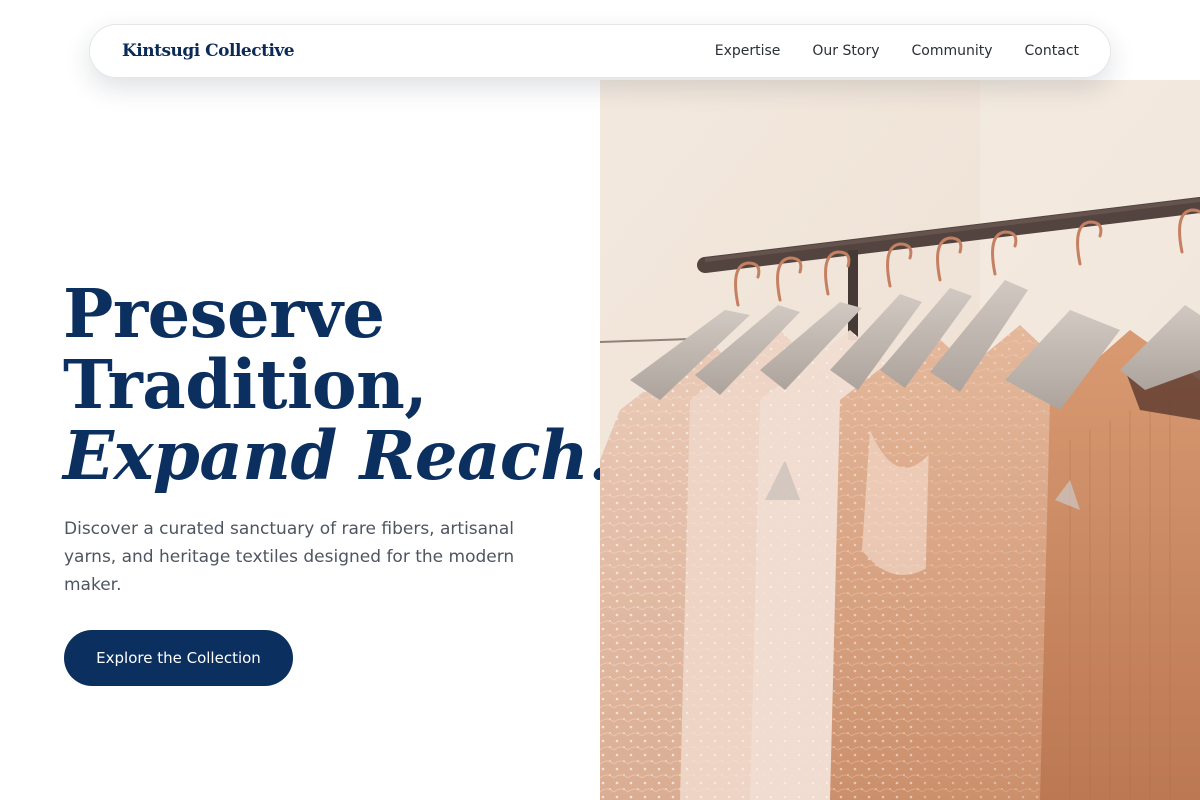 This screenshot has width=1200, height=800. I want to click on nav-link-contact: Contact, so click(1052, 51).